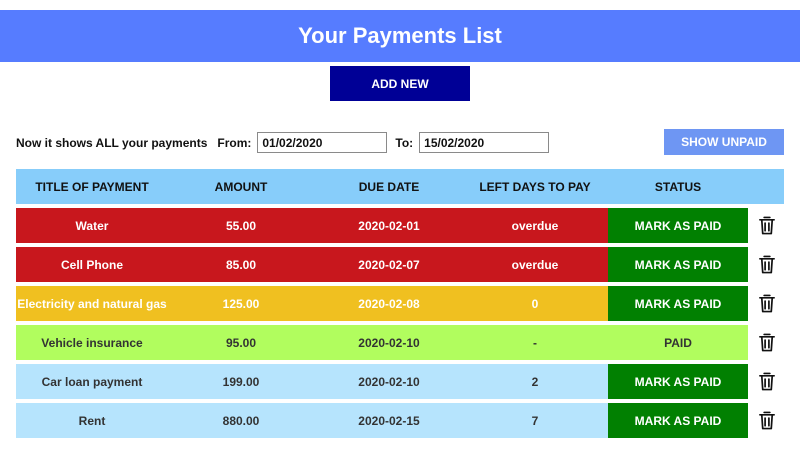 The width and height of the screenshot is (800, 450). I want to click on payment-amount: 880.00, so click(241, 420).